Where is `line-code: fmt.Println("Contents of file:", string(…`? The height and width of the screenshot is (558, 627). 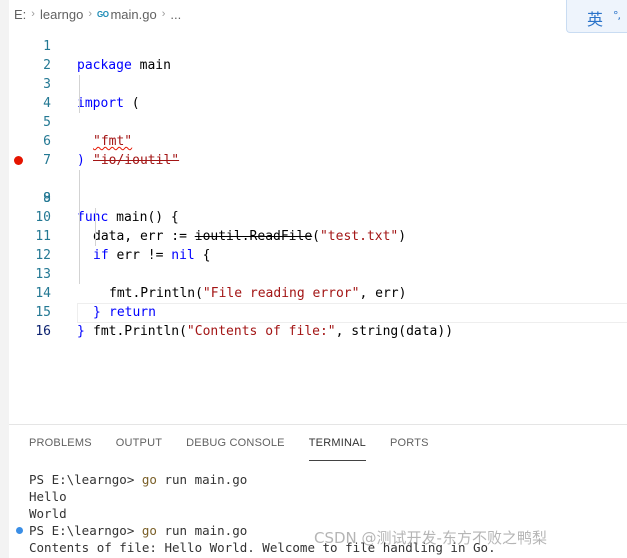 line-code: fmt.Println("Contents of file:", string(… is located at coordinates (273, 331).